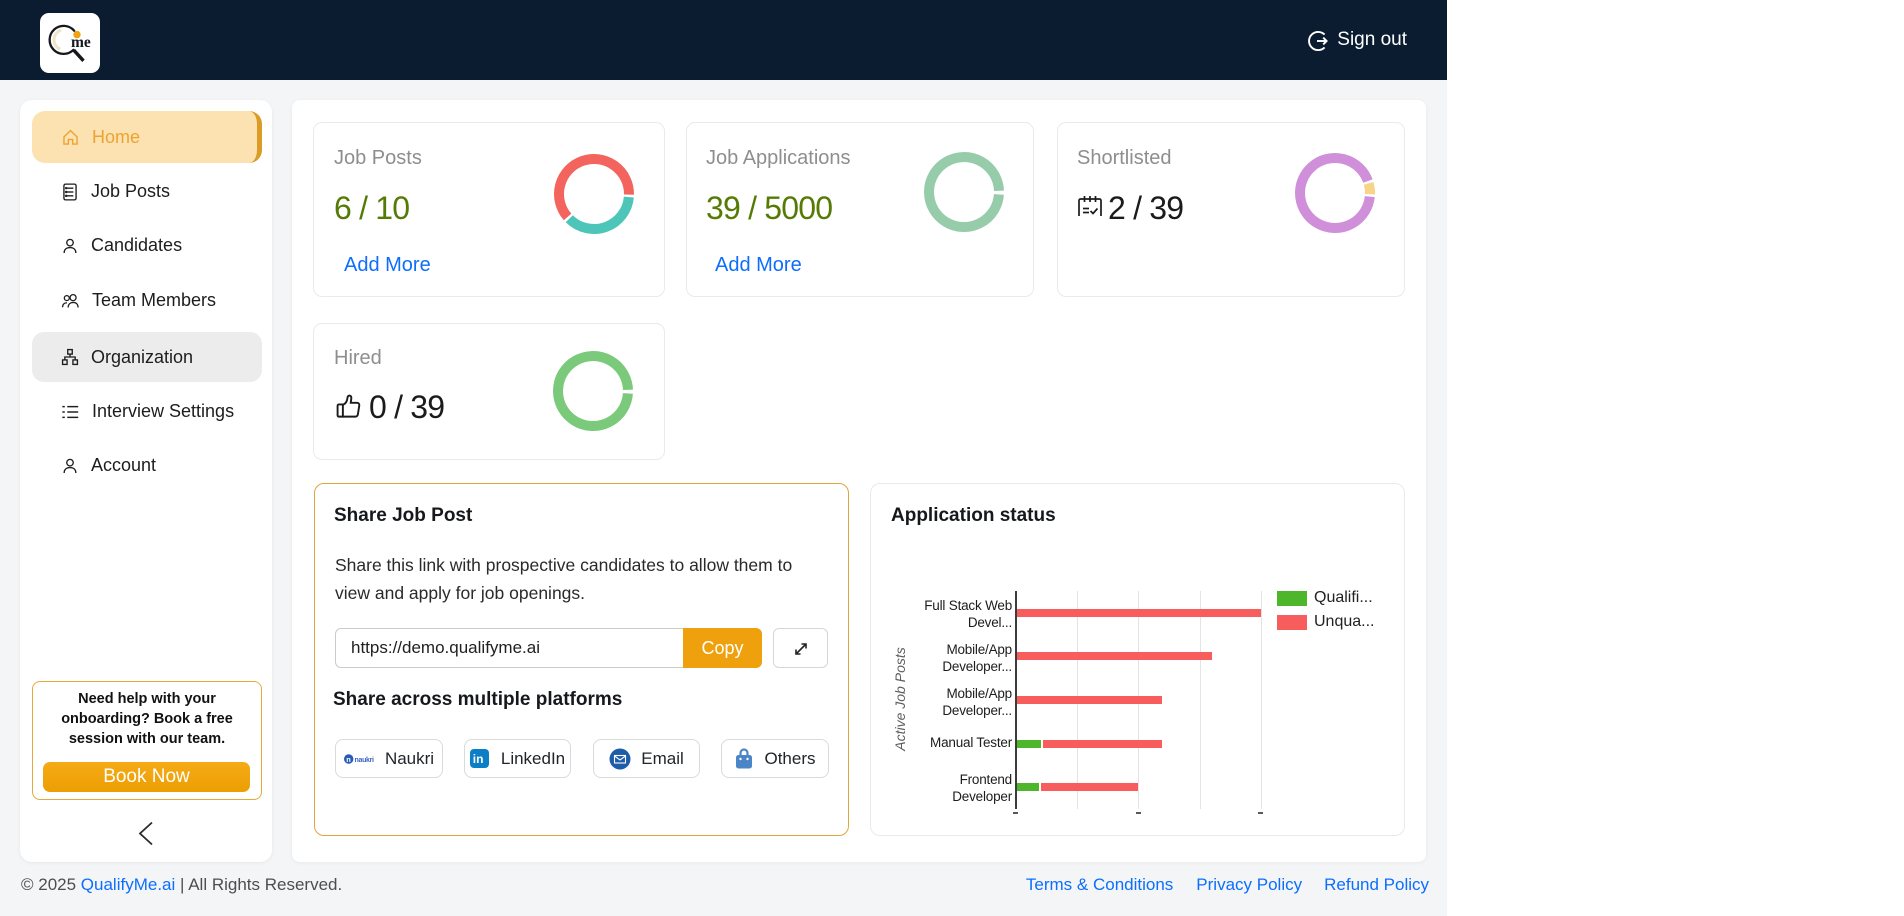 The image size is (1904, 916). I want to click on svg-text: n, so click(348, 758).